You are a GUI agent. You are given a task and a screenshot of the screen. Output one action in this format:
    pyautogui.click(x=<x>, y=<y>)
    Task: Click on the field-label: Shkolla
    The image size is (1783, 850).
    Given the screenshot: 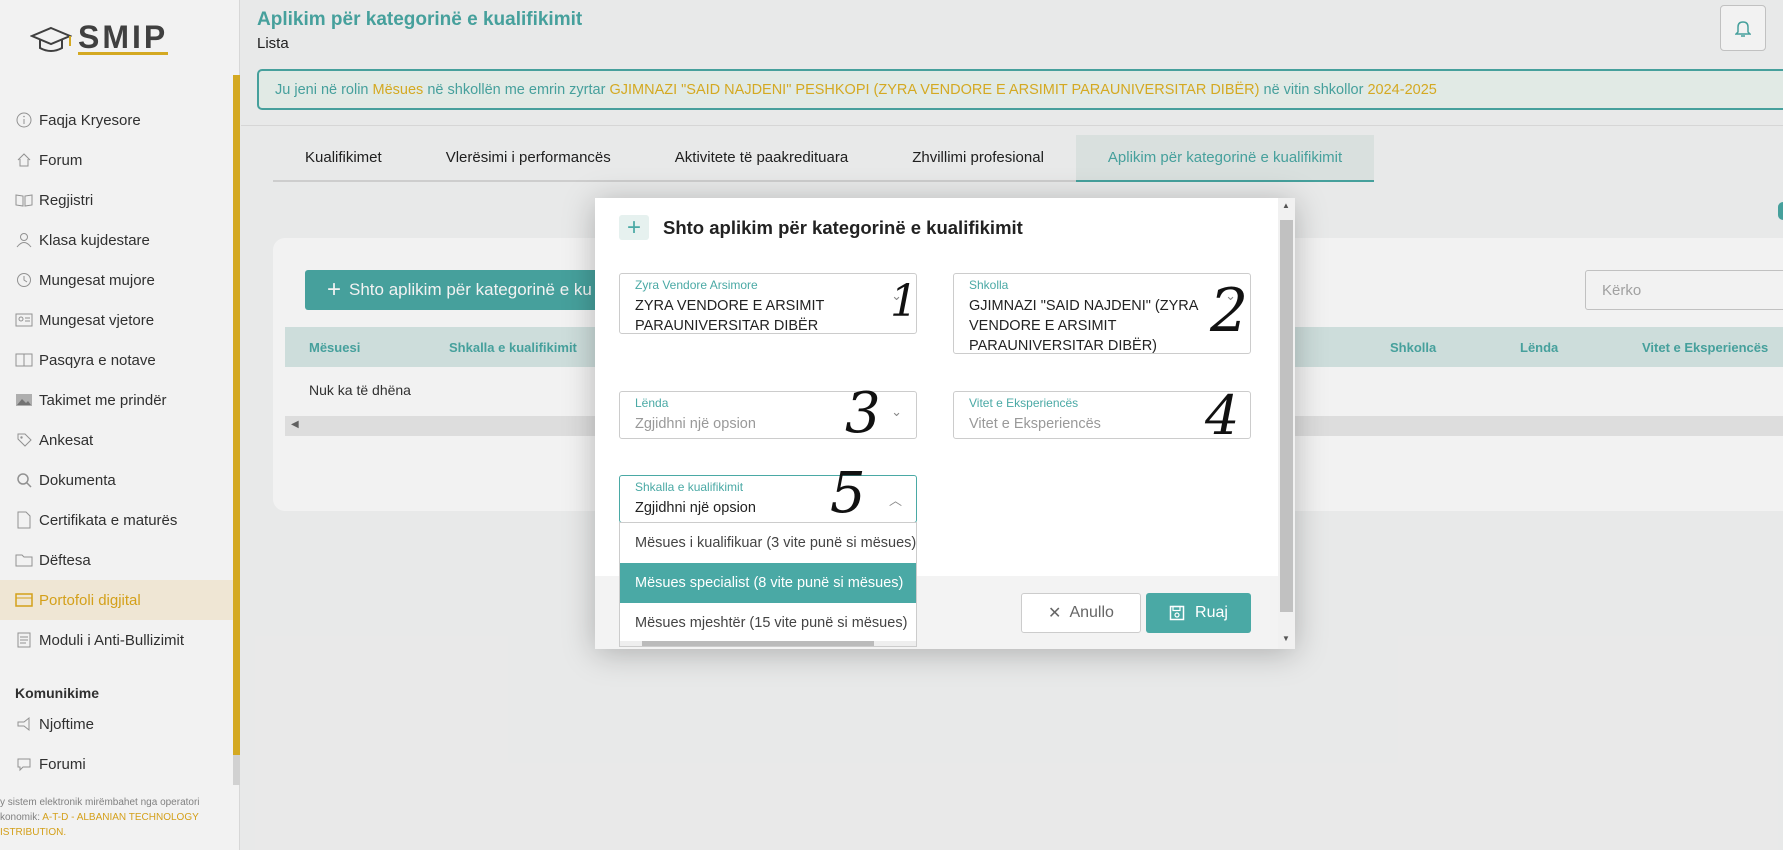 What is the action you would take?
    pyautogui.click(x=989, y=285)
    